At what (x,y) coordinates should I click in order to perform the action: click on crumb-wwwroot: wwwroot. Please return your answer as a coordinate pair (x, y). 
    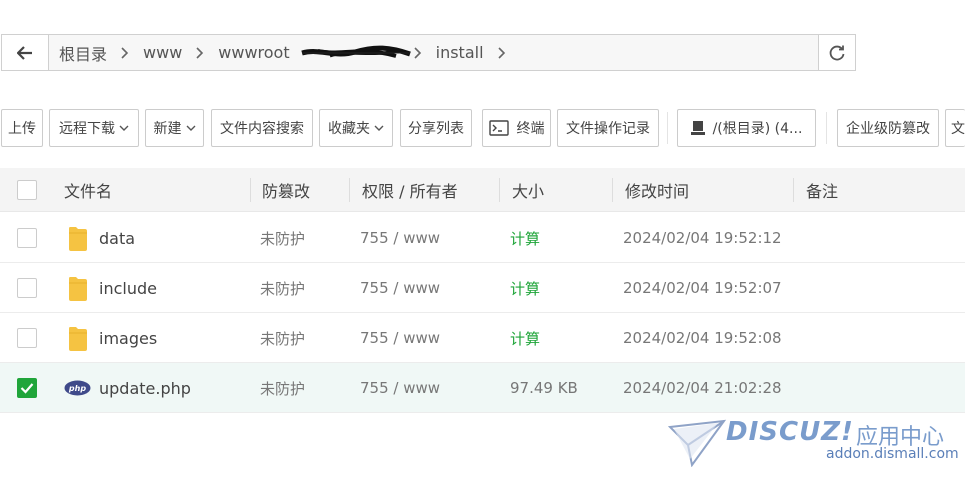
    Looking at the image, I should click on (253, 52).